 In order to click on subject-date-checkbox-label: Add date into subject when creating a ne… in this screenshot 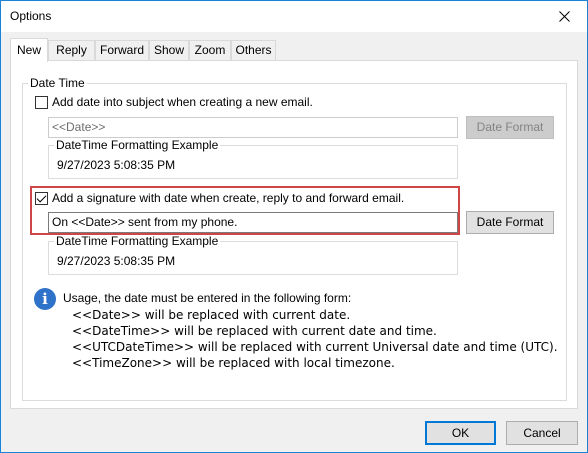, I will do `click(182, 102)`.